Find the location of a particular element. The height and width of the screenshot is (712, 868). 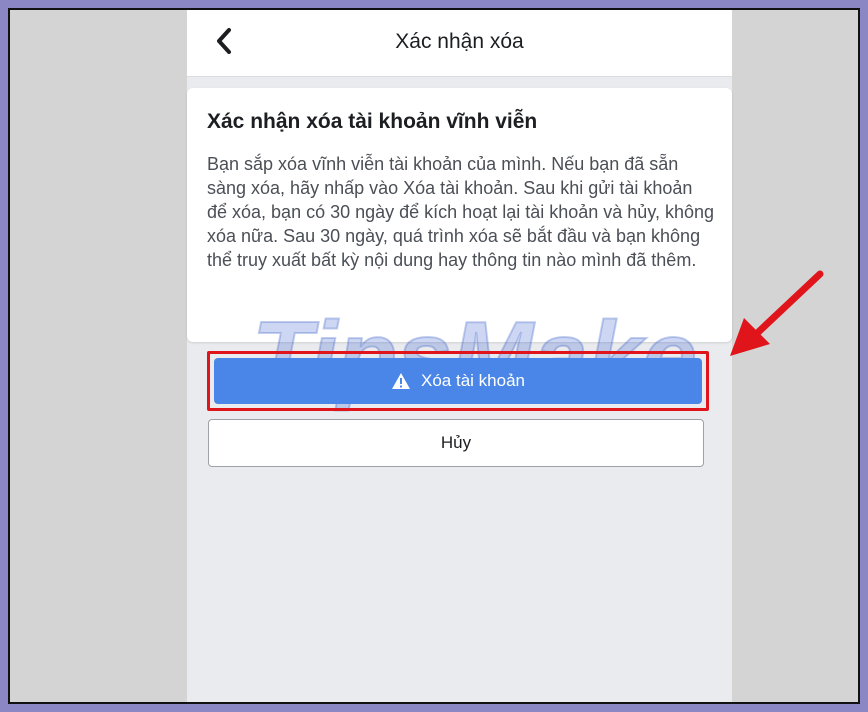

top-bar: Xác nhận xóa is located at coordinates (459, 43).